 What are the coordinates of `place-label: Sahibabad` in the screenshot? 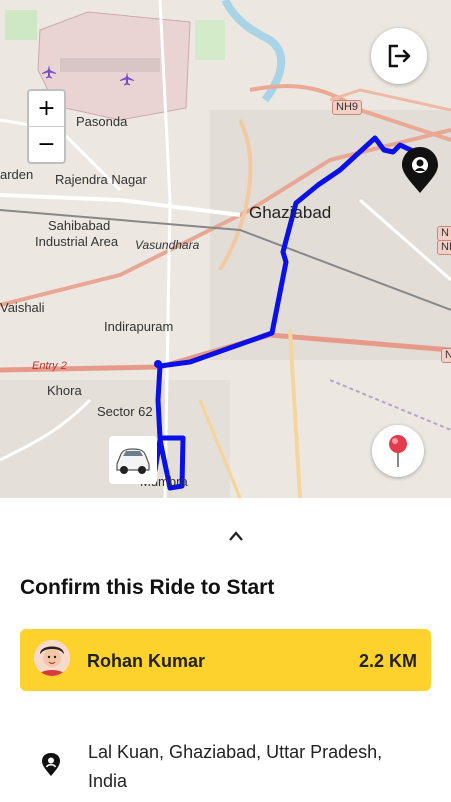 It's located at (79, 225).